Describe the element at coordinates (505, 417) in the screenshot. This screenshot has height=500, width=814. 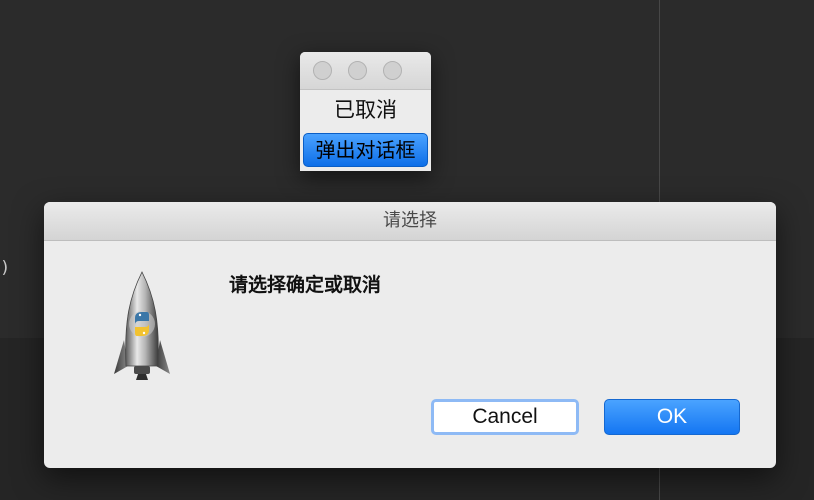
I see `cancel-button: Cancel` at that location.